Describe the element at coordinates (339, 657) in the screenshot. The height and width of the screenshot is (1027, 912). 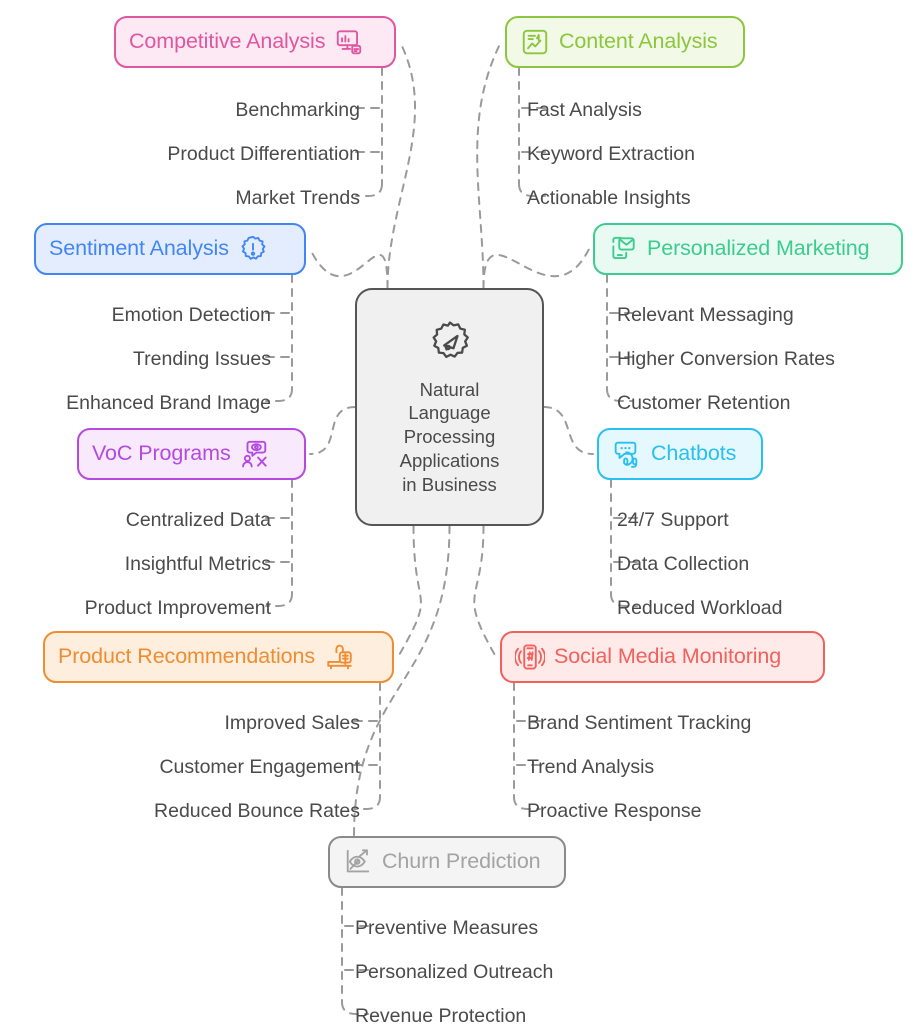
I see `shopping-basket-icon` at that location.